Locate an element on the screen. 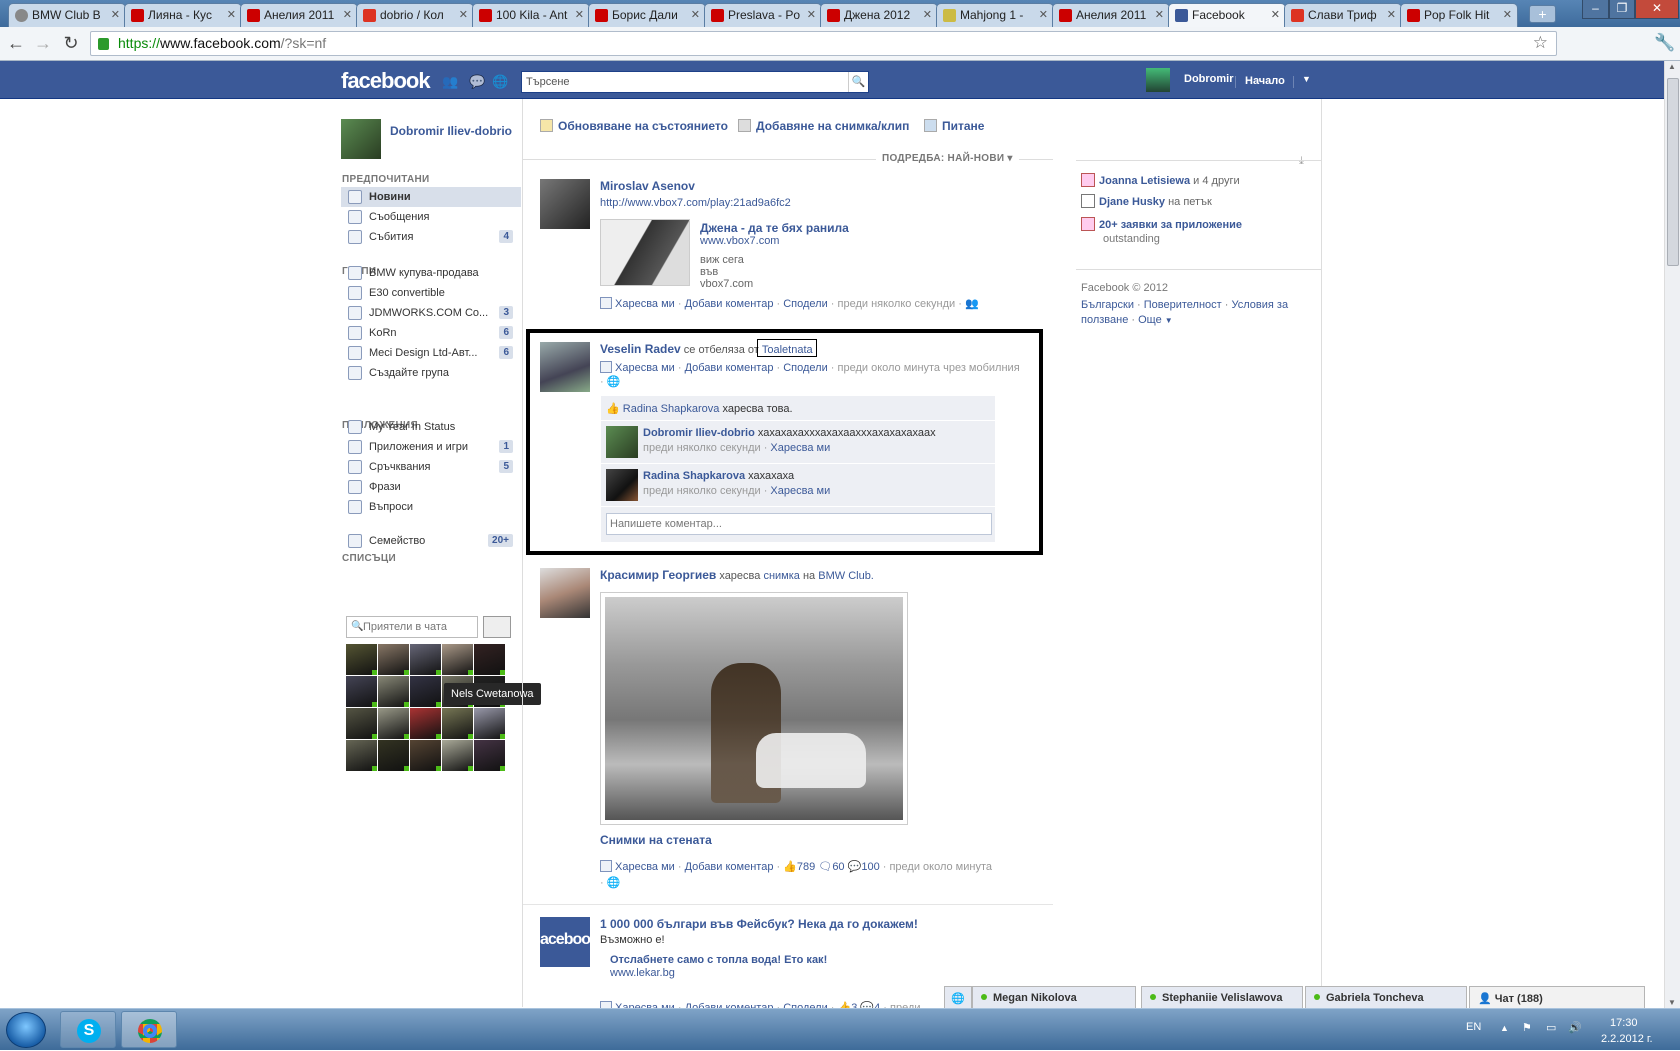 The image size is (1680, 1051). chat-tab: Gabriela Toncheva is located at coordinates (1386, 997).